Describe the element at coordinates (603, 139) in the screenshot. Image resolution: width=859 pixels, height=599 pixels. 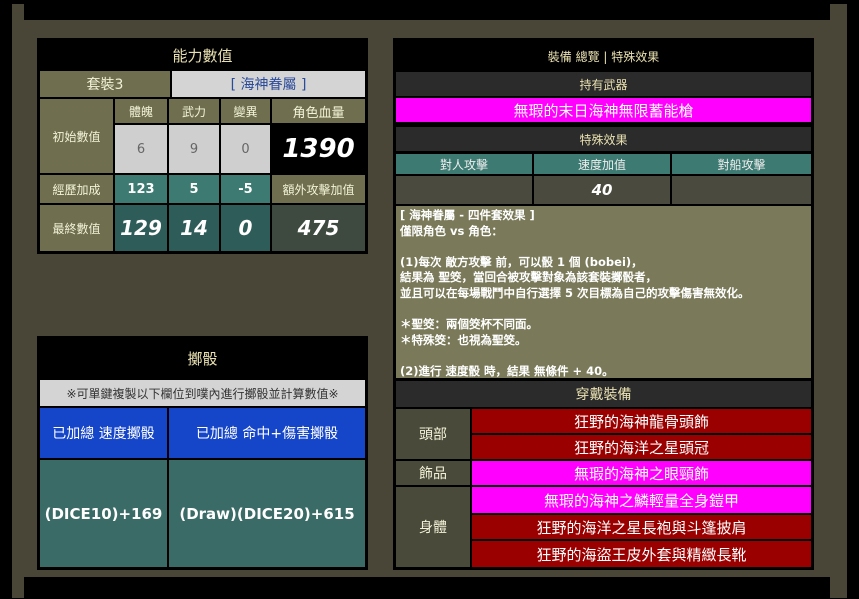
I see `special-label: 特殊效果` at that location.